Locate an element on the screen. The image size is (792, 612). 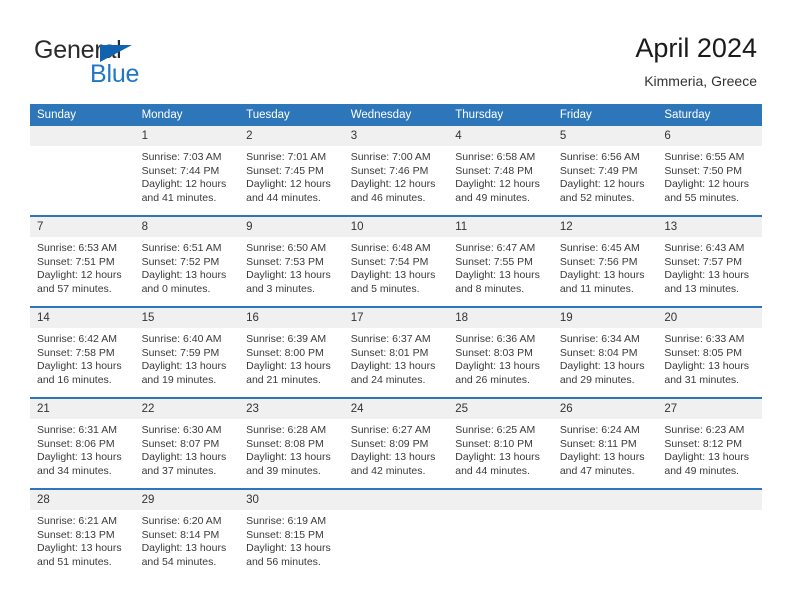
weekday-header-monday: Monday is located at coordinates (187, 115).